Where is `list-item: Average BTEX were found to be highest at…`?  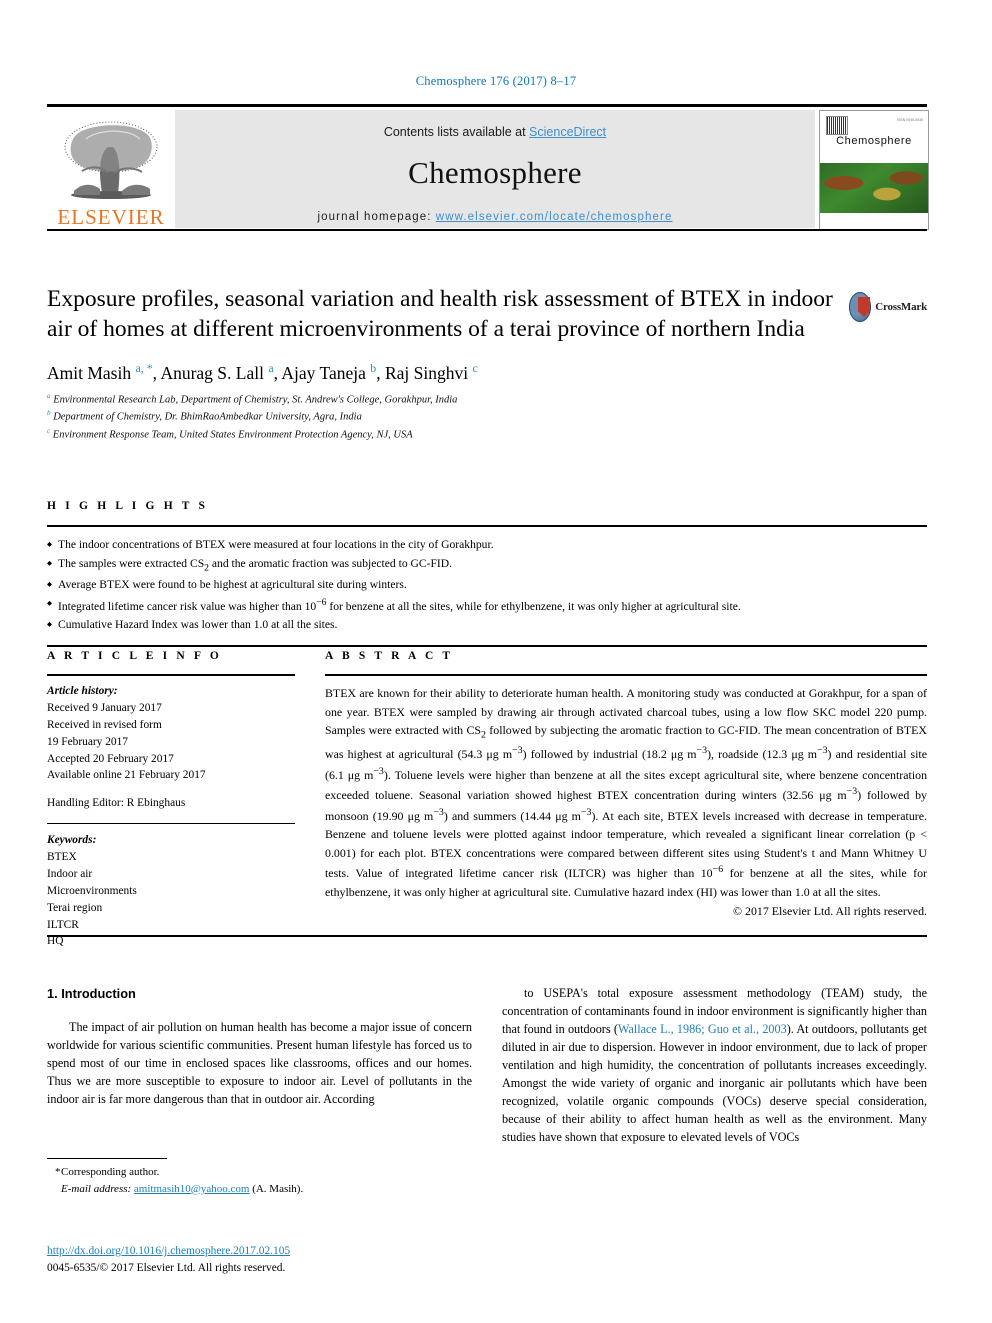
list-item: Average BTEX were found to be highest at… is located at coordinates (487, 585).